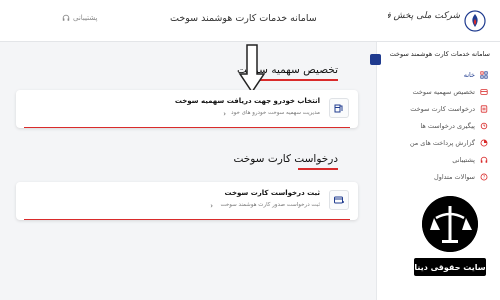 The height and width of the screenshot is (300, 500). Describe the element at coordinates (272, 193) in the screenshot. I see `card-title: ثبت درخواست کارت سوخت` at that location.